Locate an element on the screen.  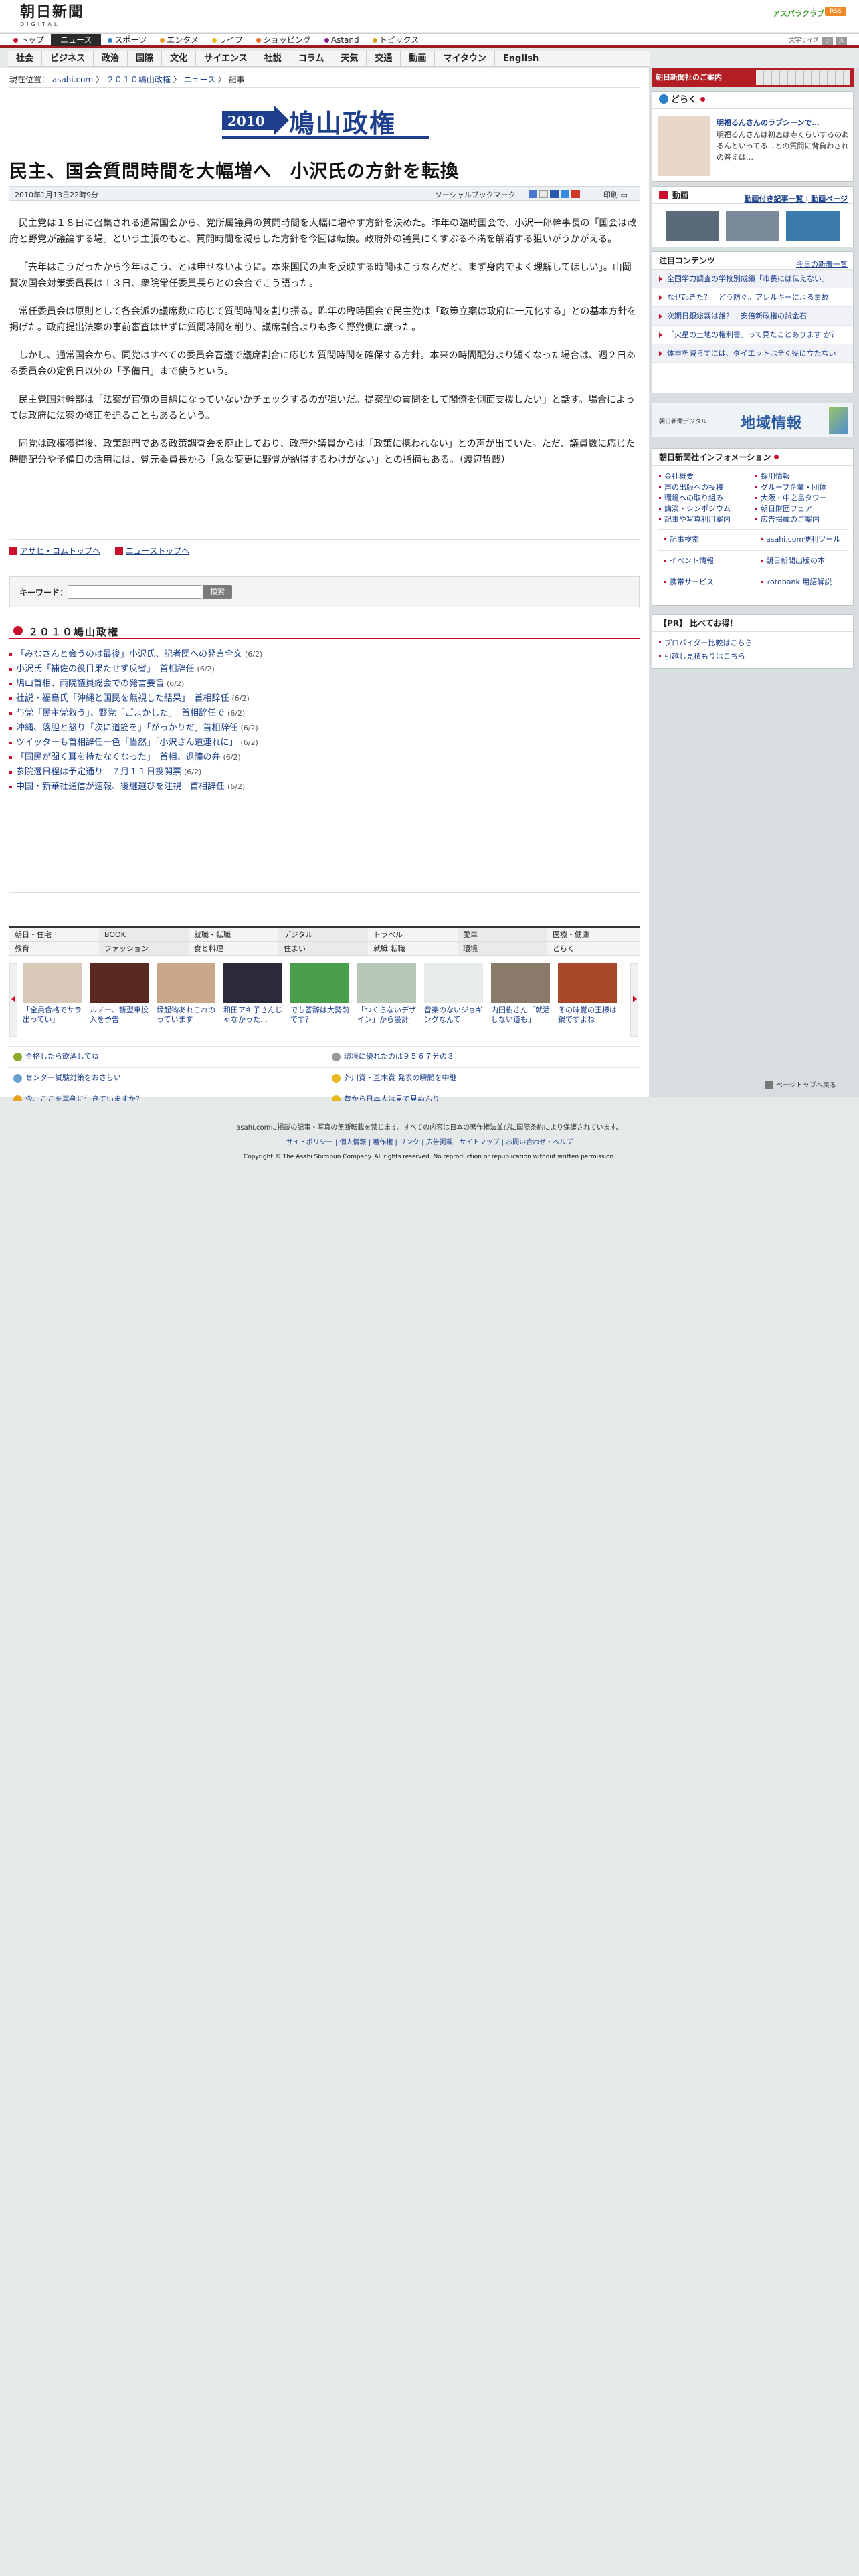
info-link: グループ企業・団体 is located at coordinates (791, 488).